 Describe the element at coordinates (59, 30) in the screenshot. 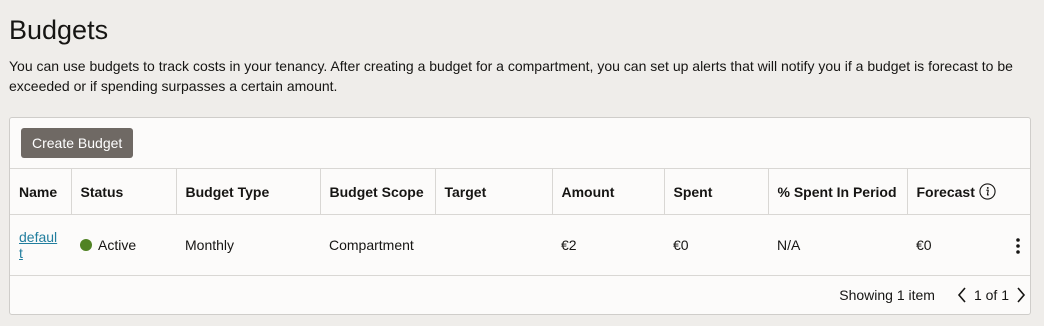

I see `page-title: Budgets` at that location.